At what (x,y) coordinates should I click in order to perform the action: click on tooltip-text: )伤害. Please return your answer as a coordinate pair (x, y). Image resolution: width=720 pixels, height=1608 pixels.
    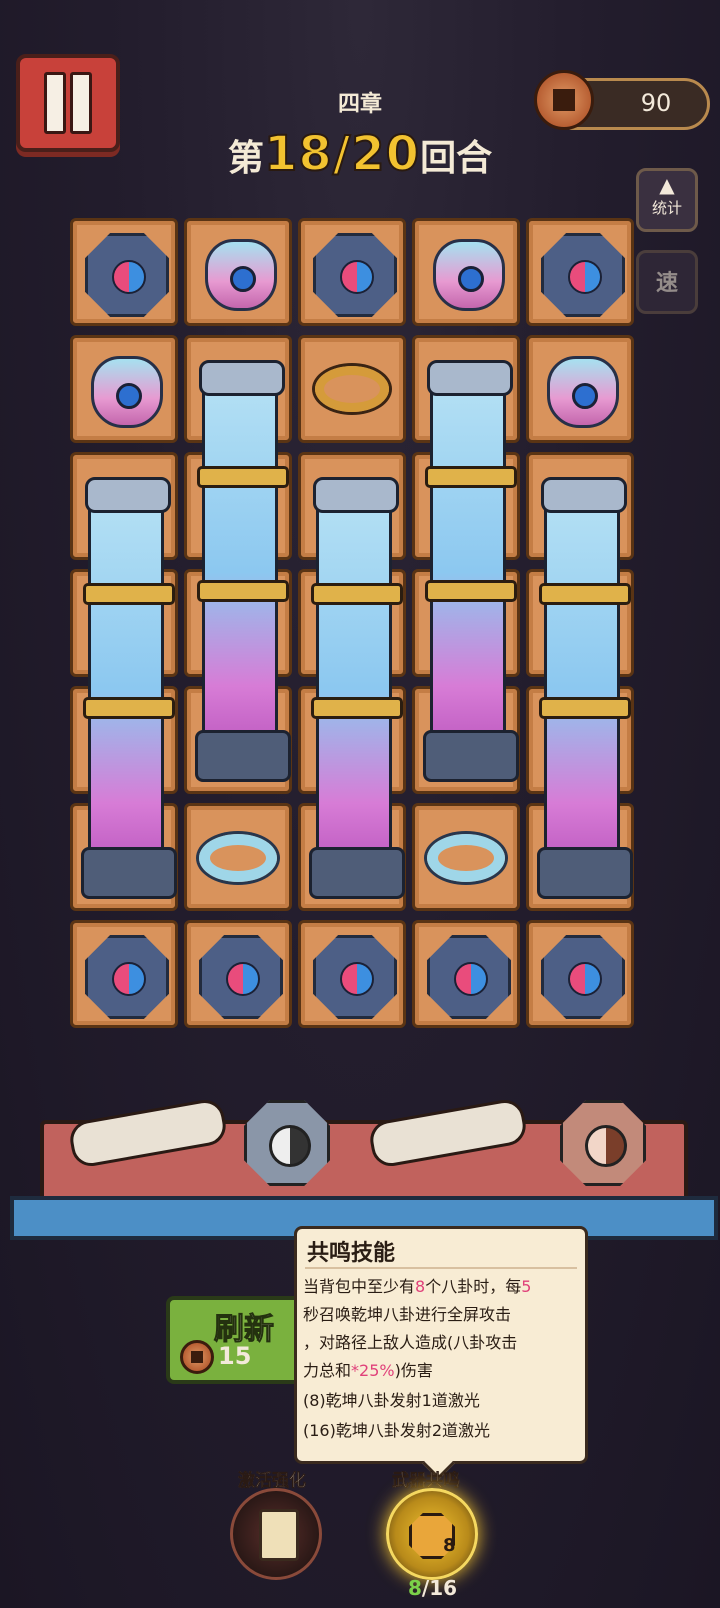
    Looking at the image, I should click on (413, 1370).